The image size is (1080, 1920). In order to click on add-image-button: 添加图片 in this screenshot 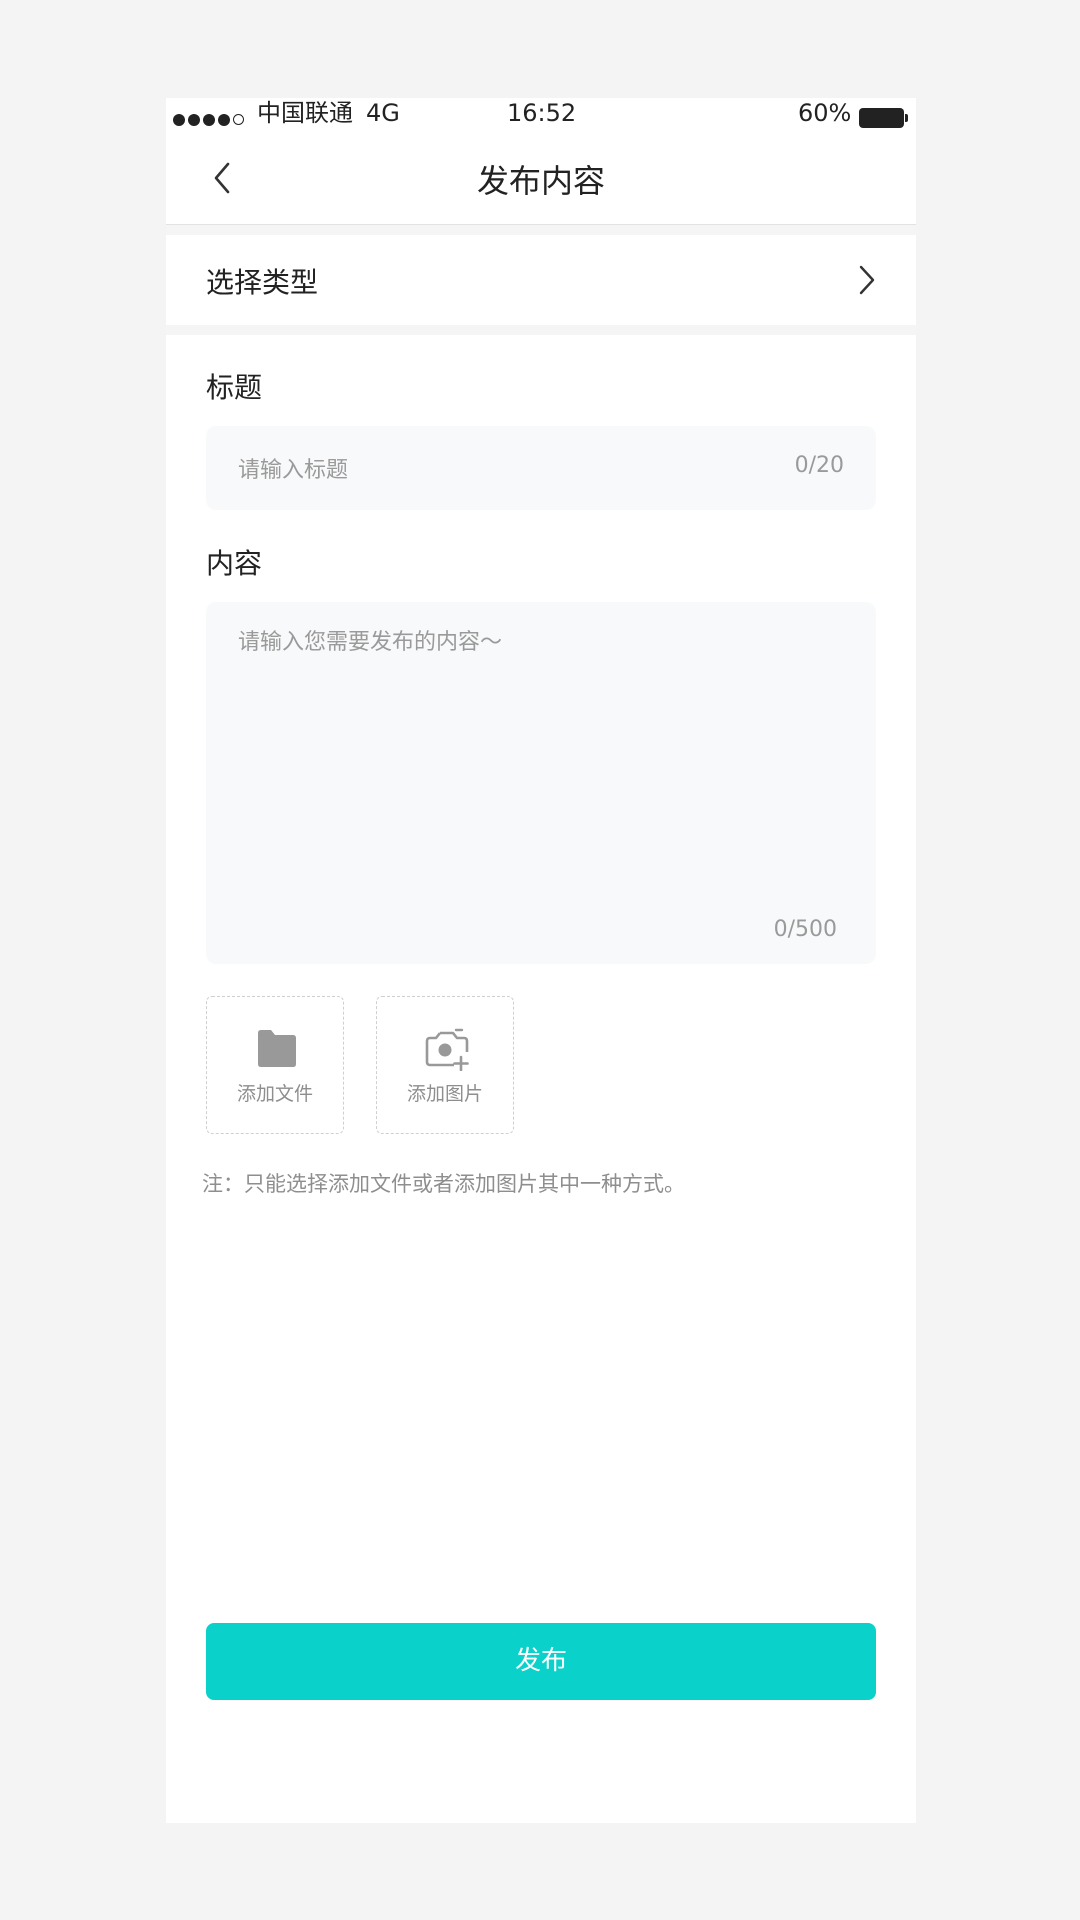, I will do `click(445, 1065)`.